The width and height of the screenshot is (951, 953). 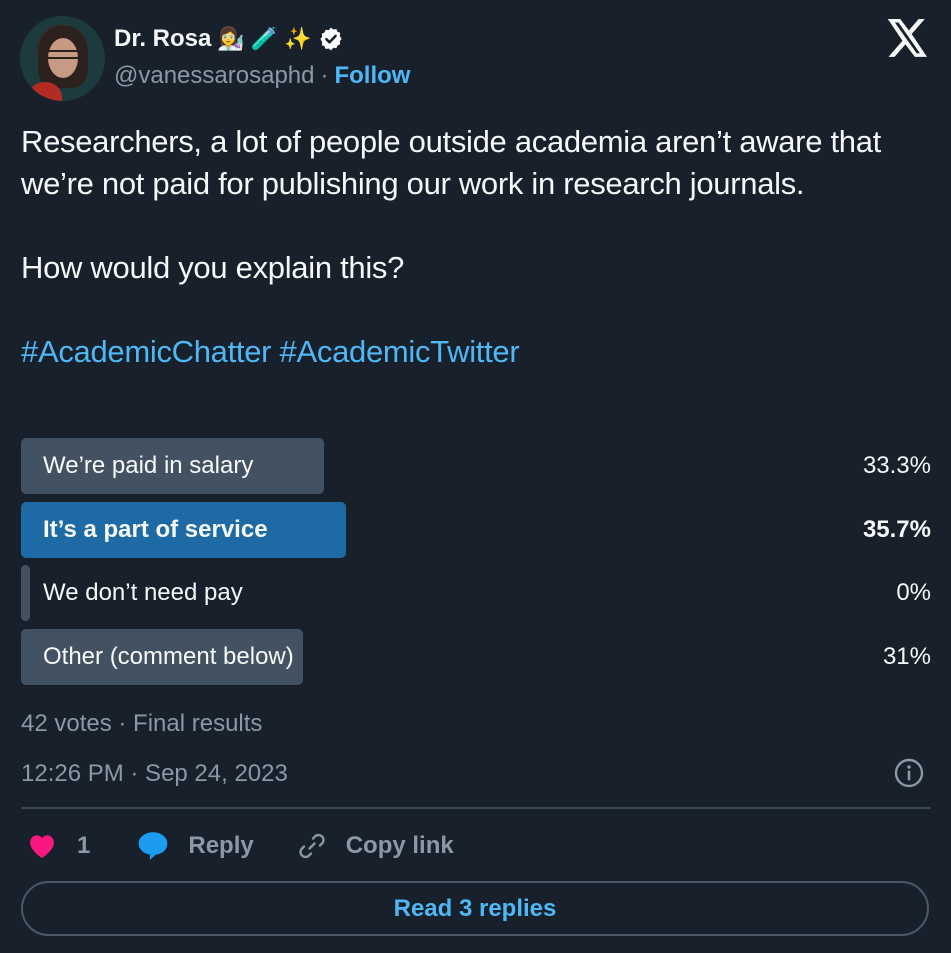 What do you see at coordinates (913, 592) in the screenshot?
I see `poll-option-percent: 0%` at bounding box center [913, 592].